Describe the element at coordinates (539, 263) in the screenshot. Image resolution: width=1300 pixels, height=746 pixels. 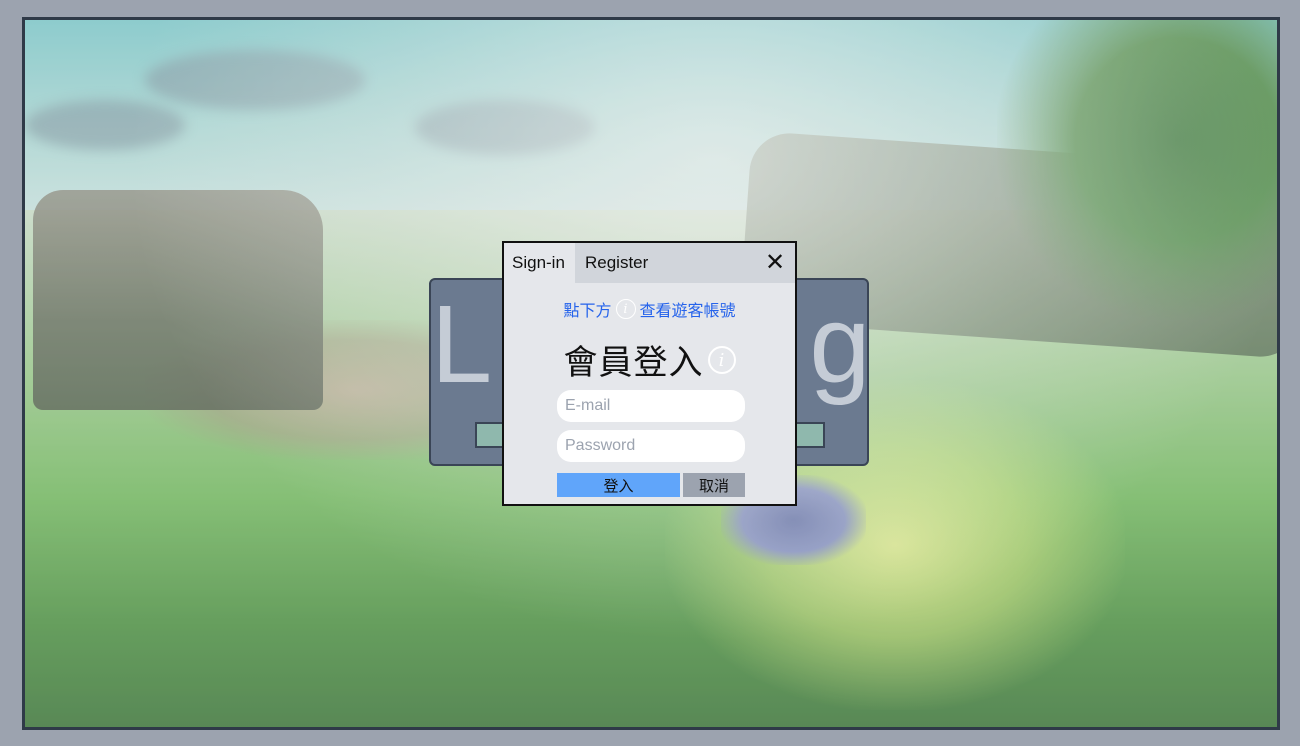
I see `tab-sign-in: Sign-in` at that location.